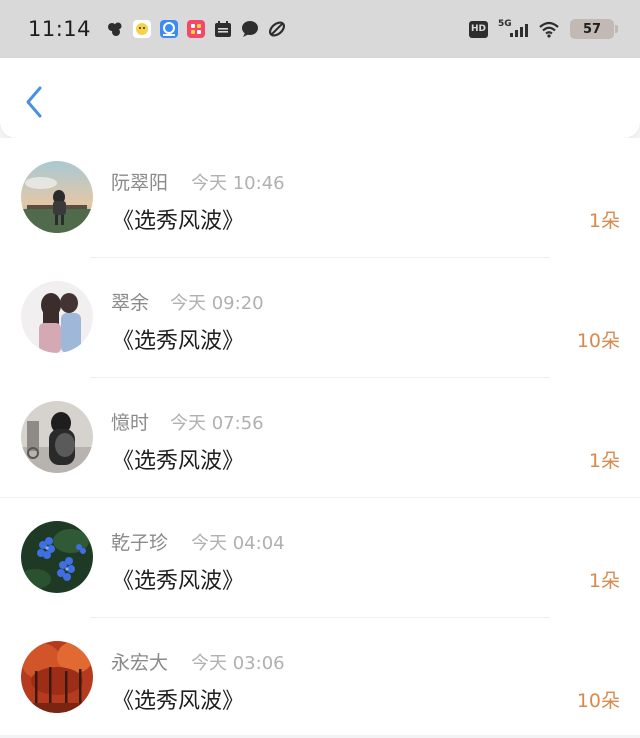  I want to click on calendar-icon, so click(222, 29).